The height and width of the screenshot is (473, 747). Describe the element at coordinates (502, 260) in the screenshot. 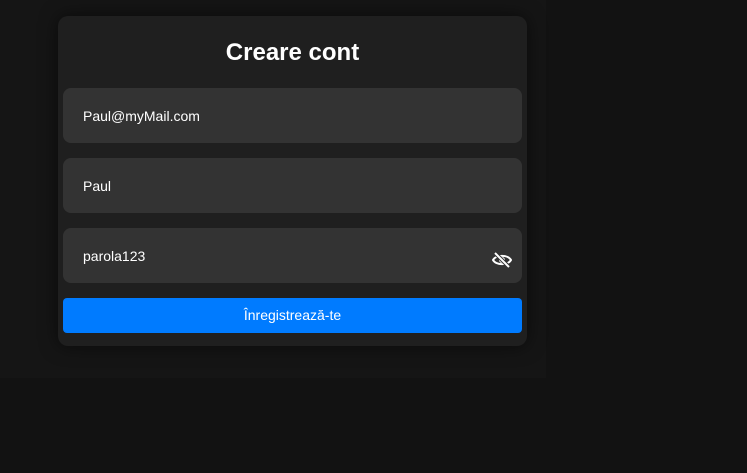

I see `eye-slash-icon` at that location.